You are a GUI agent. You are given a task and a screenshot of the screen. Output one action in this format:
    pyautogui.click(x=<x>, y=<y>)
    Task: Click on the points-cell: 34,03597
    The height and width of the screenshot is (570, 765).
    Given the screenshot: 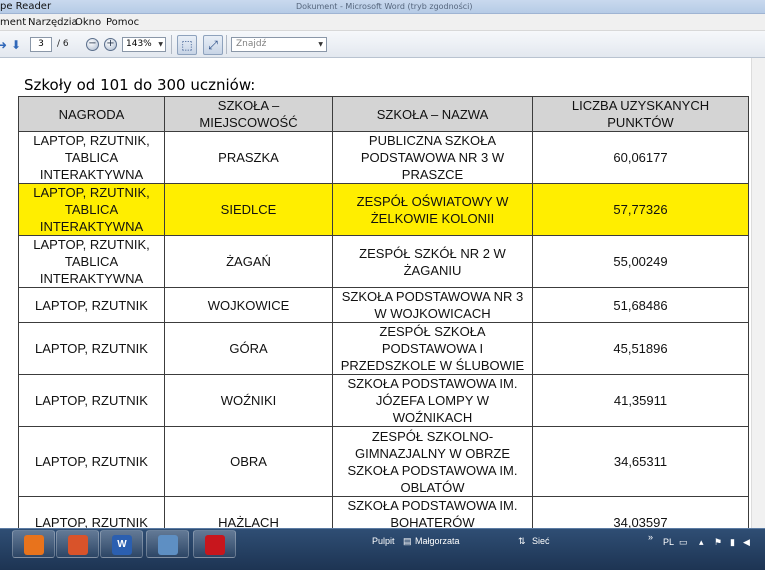 What is the action you would take?
    pyautogui.click(x=640, y=512)
    